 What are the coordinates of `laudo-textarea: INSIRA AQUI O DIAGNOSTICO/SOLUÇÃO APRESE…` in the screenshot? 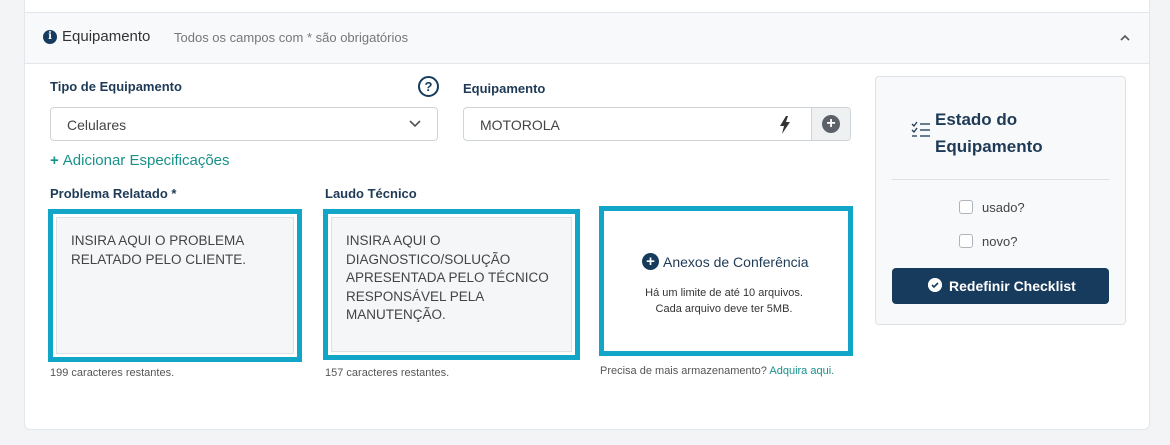 It's located at (451, 284).